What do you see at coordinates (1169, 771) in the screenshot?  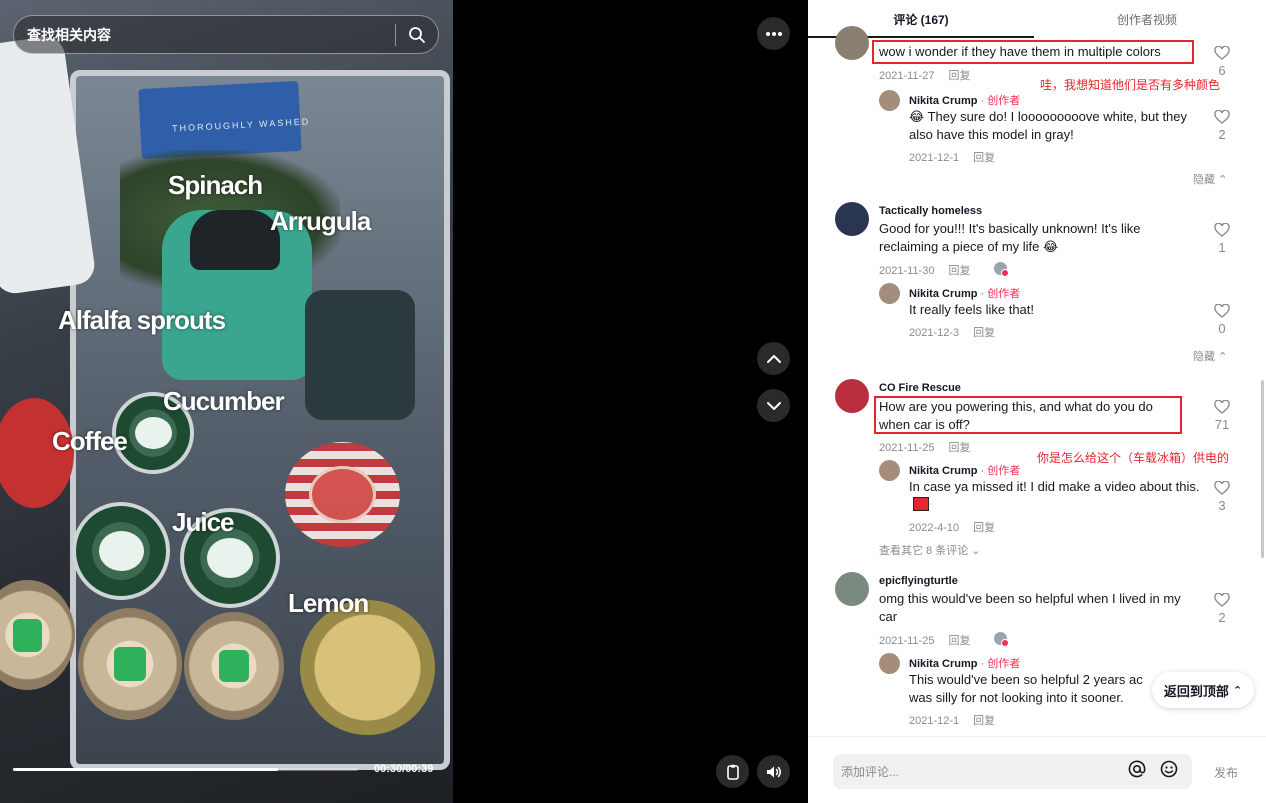 I see `emoji-icon` at bounding box center [1169, 771].